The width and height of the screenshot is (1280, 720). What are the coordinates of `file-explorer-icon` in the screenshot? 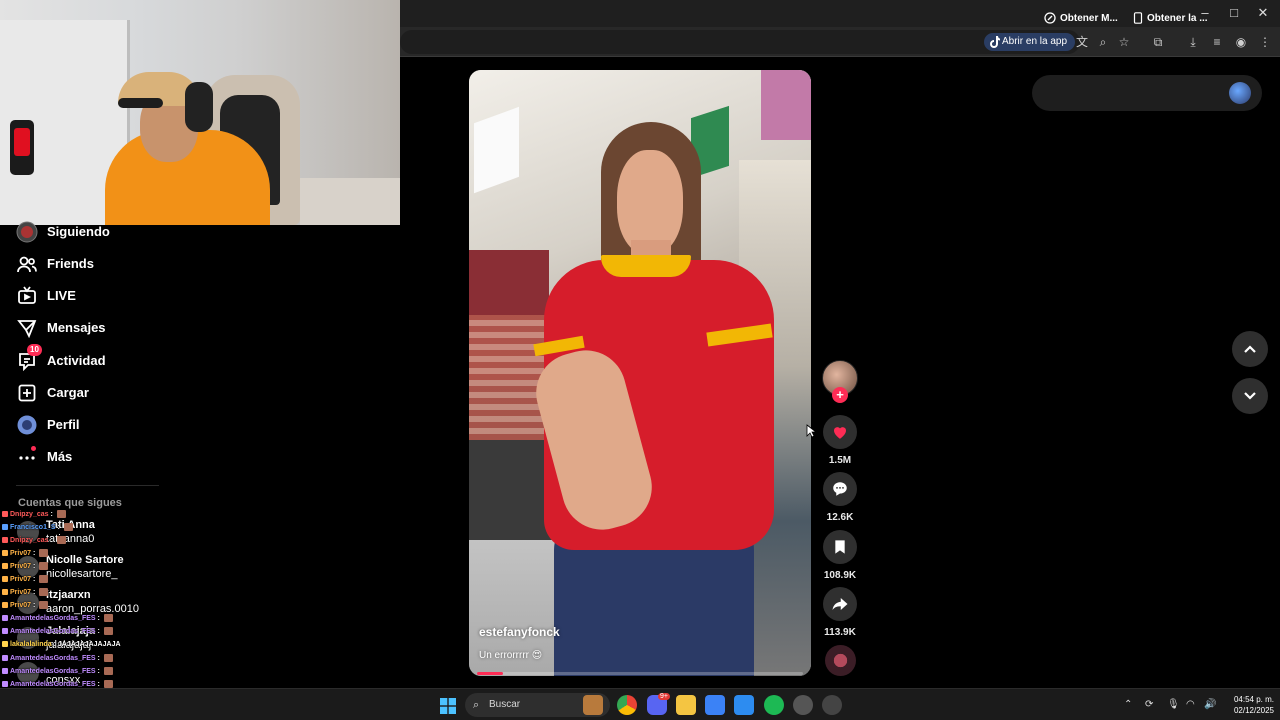 It's located at (686, 705).